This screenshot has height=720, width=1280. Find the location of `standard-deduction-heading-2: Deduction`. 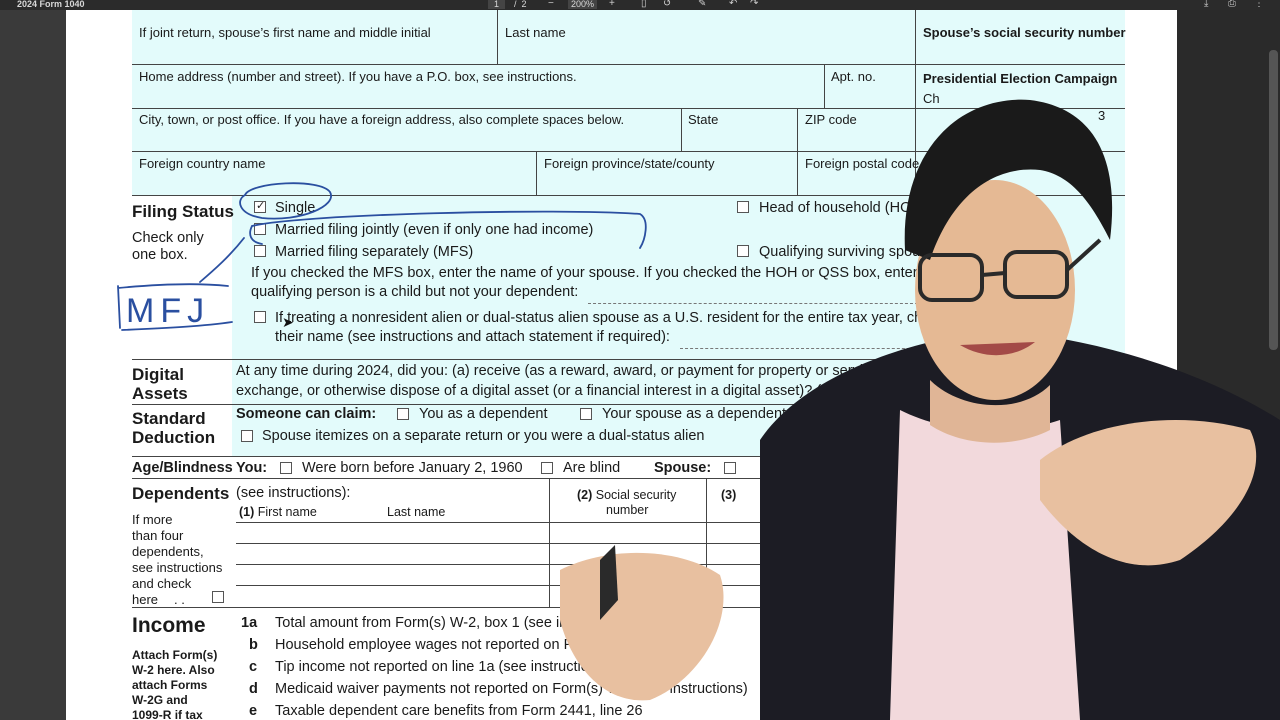

standard-deduction-heading-2: Deduction is located at coordinates (174, 437).